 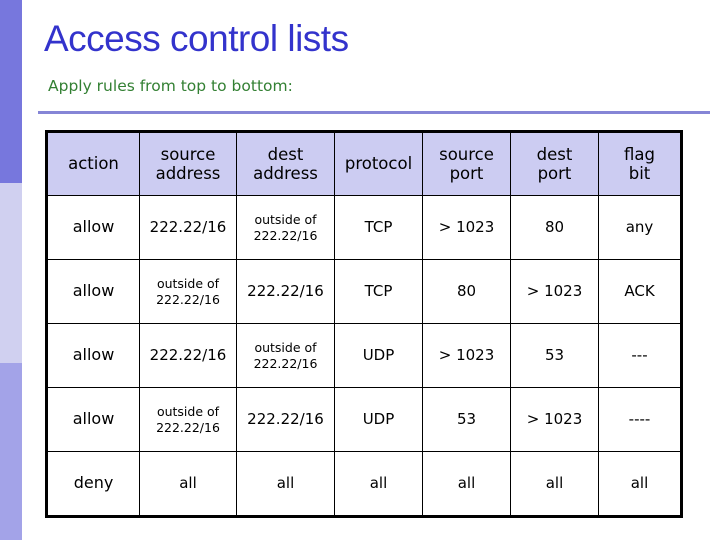 I want to click on header-line1: action, so click(x=93, y=164).